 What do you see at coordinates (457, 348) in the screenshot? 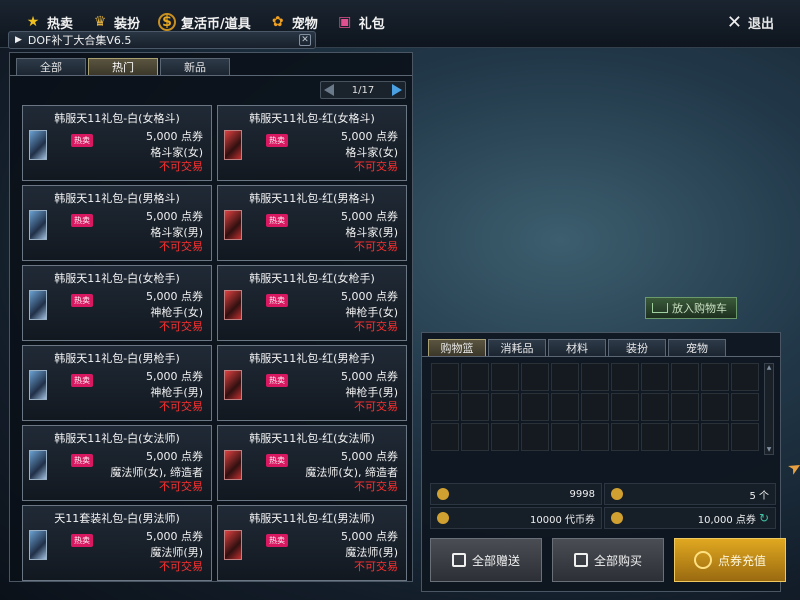
I see `tab-basket: 购物篮` at bounding box center [457, 348].